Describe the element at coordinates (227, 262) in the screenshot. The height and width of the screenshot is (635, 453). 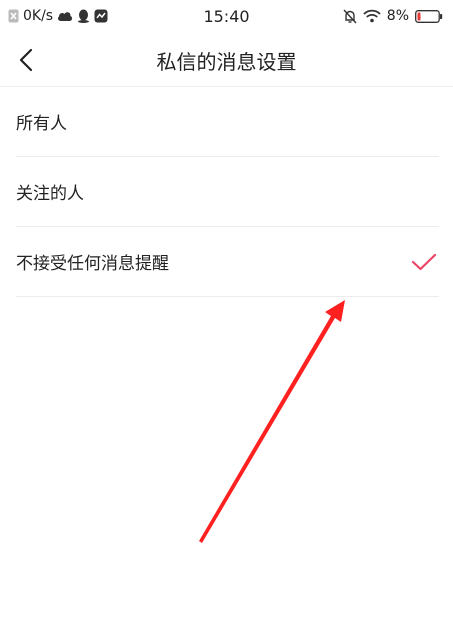
I see `option-no-notifications: 不接受任何消息提醒` at that location.